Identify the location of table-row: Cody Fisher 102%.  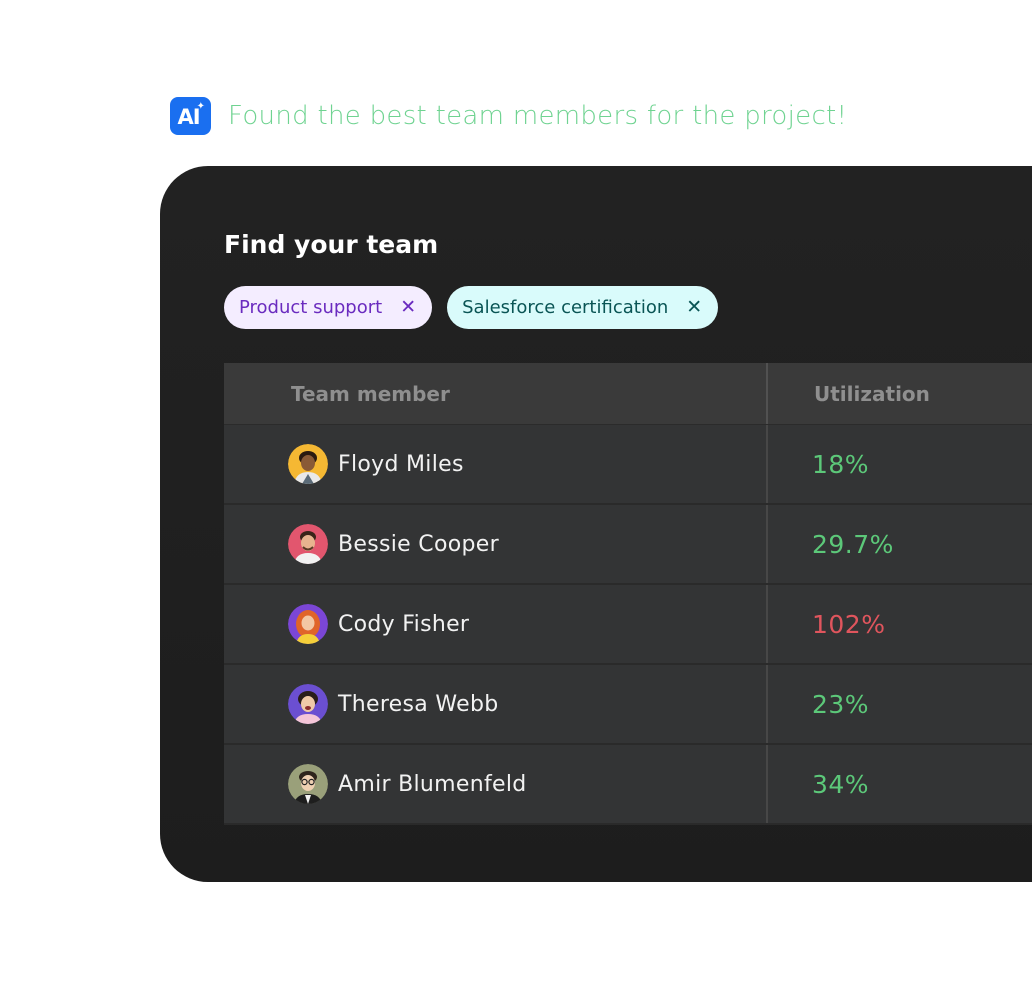
(628, 625).